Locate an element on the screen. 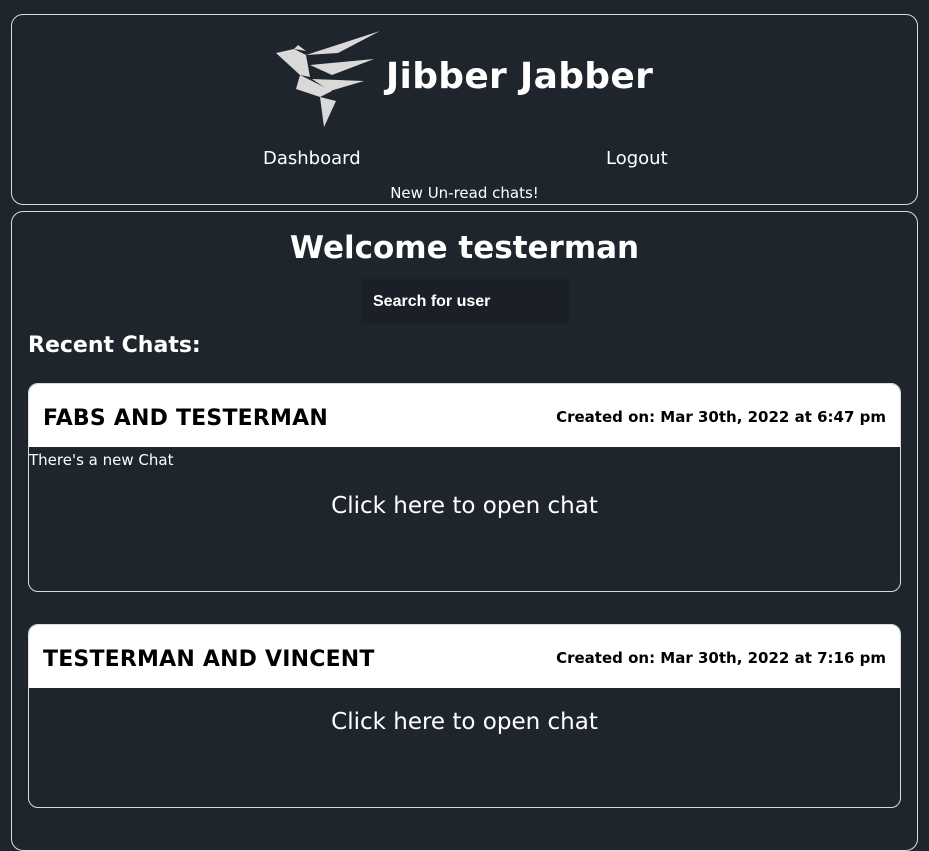 Image resolution: width=929 pixels, height=851 pixels. nav-dashboard-link: Dashboard is located at coordinates (312, 158).